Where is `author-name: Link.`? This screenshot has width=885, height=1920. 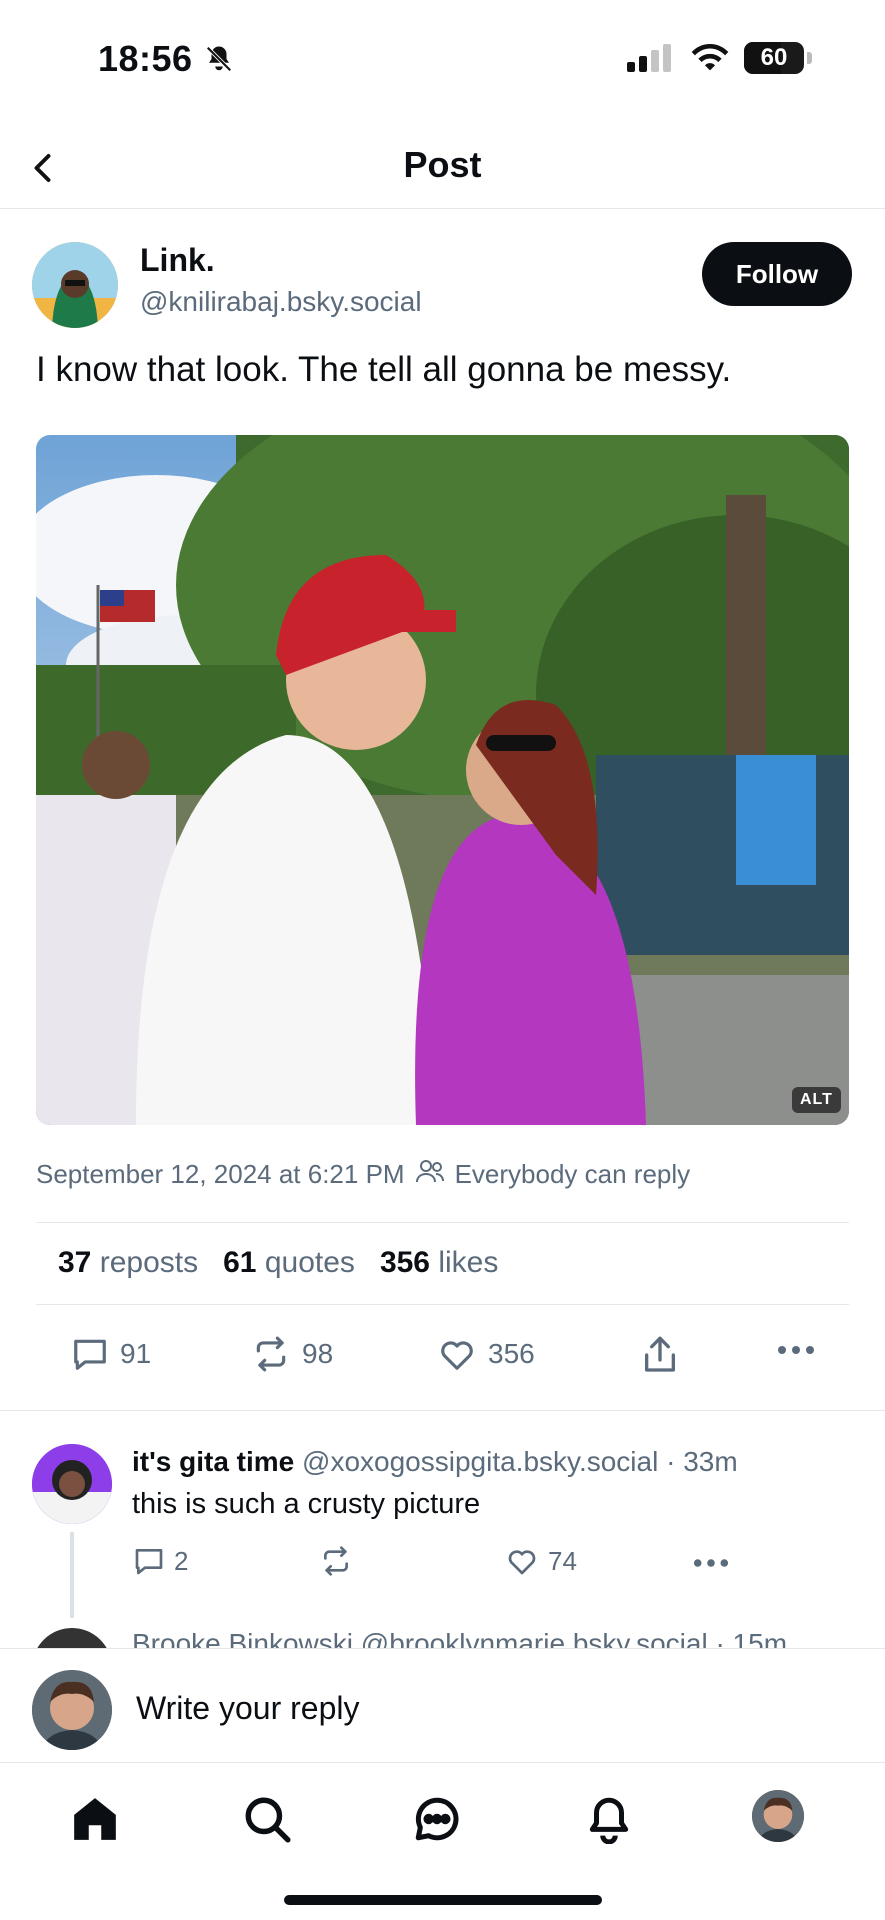
author-name: Link. is located at coordinates (177, 260).